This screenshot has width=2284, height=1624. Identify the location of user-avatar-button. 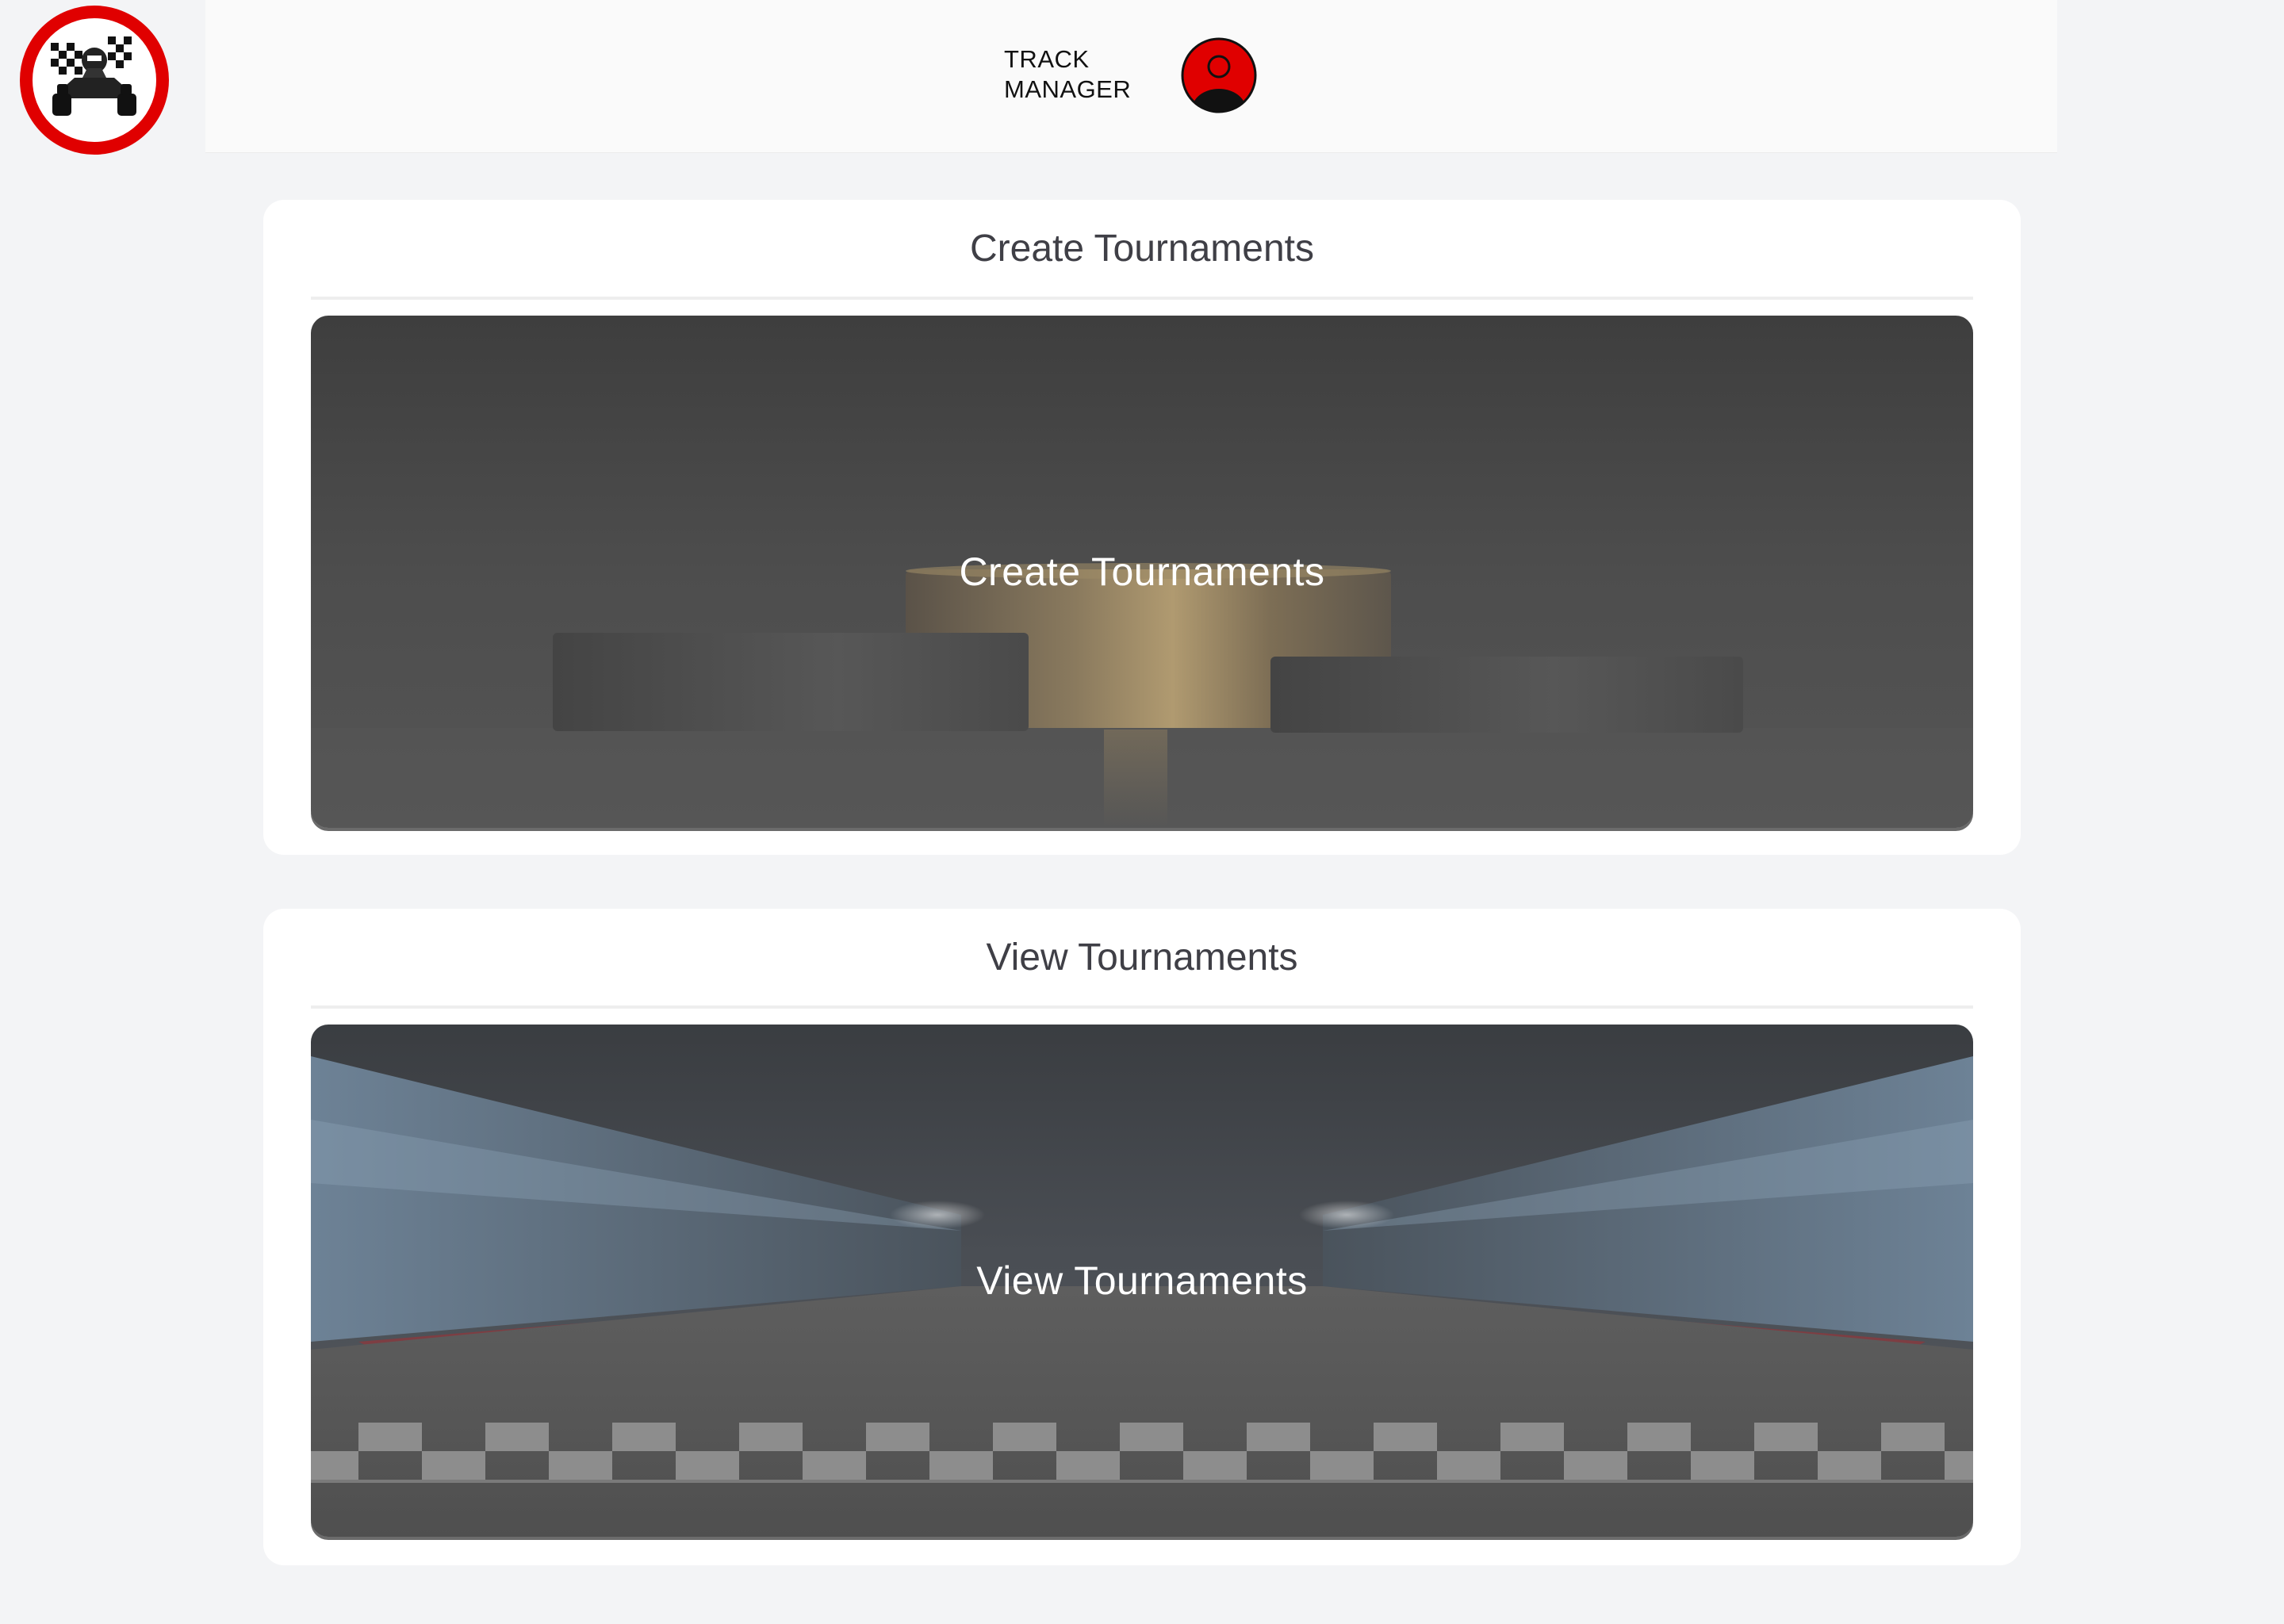
(1219, 75).